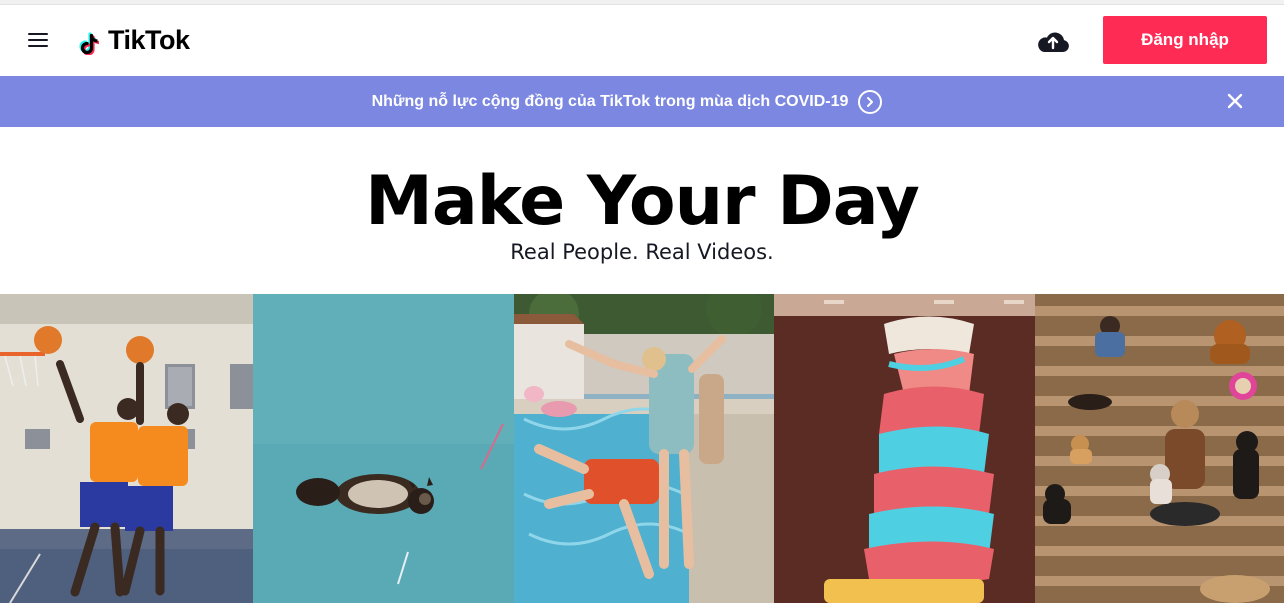 The image size is (1284, 603). Describe the element at coordinates (1235, 101) in the screenshot. I see `close-icon` at that location.